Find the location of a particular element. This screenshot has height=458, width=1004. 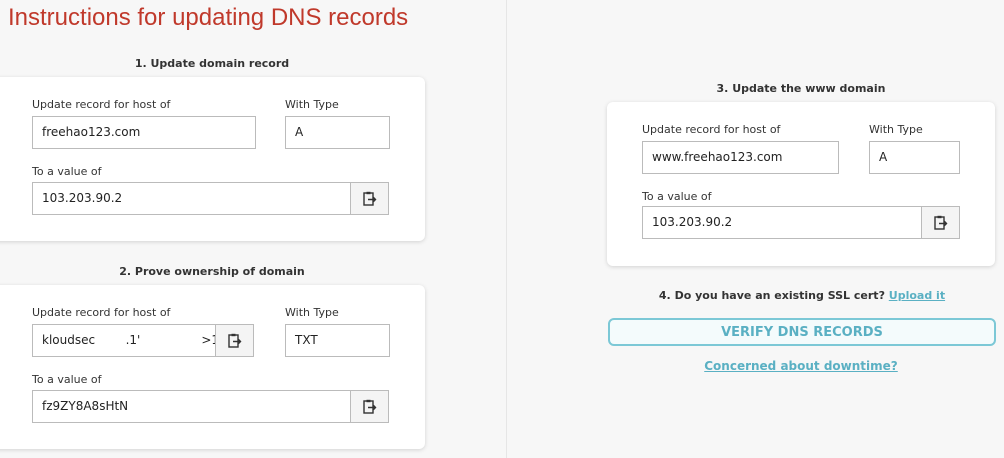

section3-type-label: With Type is located at coordinates (896, 129).